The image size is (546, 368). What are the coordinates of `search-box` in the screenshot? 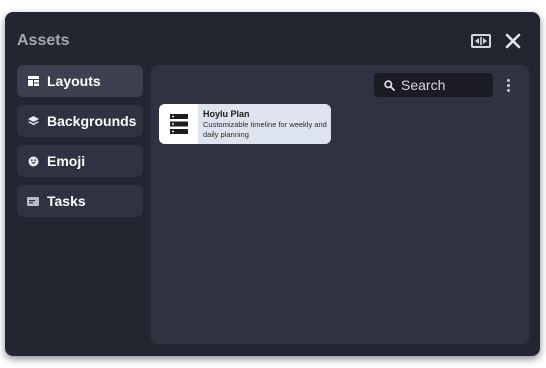 It's located at (433, 85).